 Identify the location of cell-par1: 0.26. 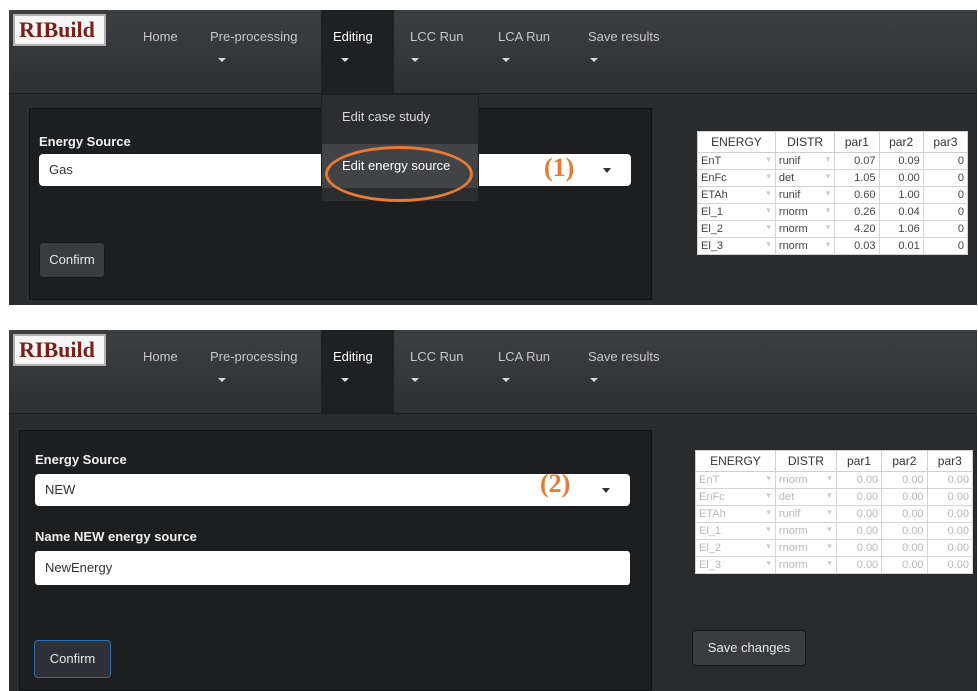
(857, 212).